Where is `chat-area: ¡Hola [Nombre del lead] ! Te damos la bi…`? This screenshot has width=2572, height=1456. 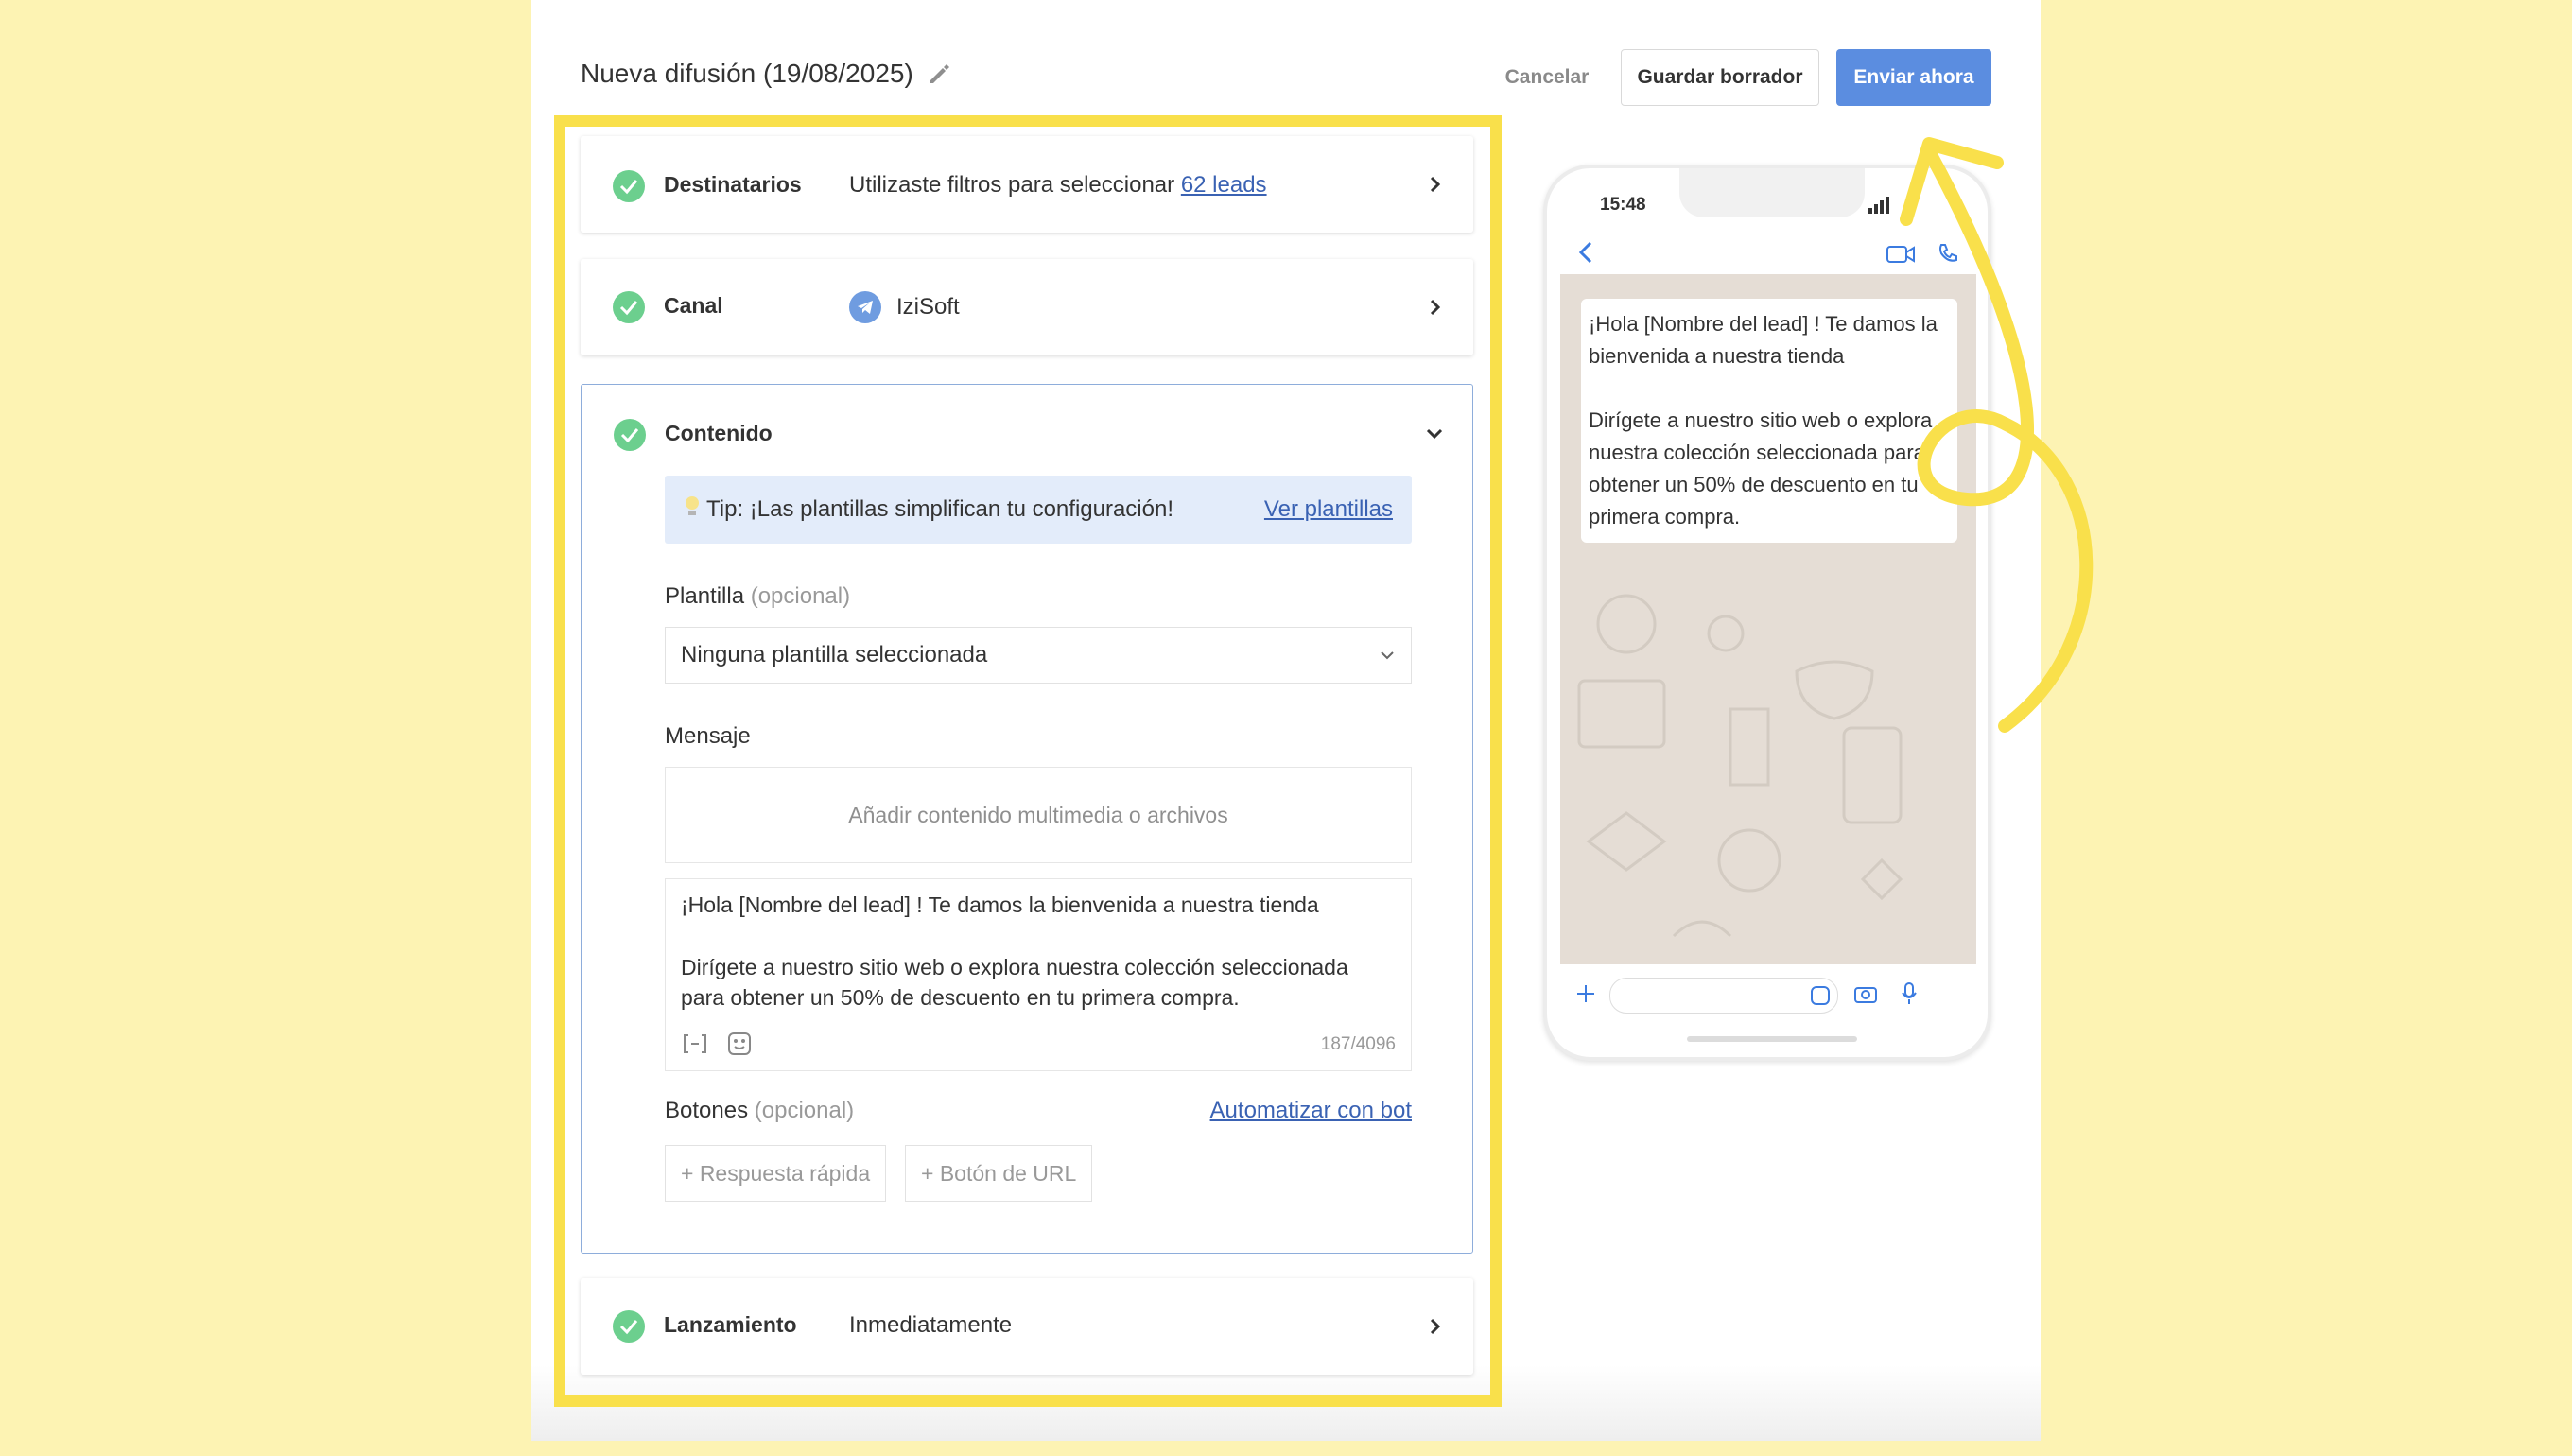 chat-area: ¡Hola [Nombre del lead] ! Te damos la bi… is located at coordinates (1768, 619).